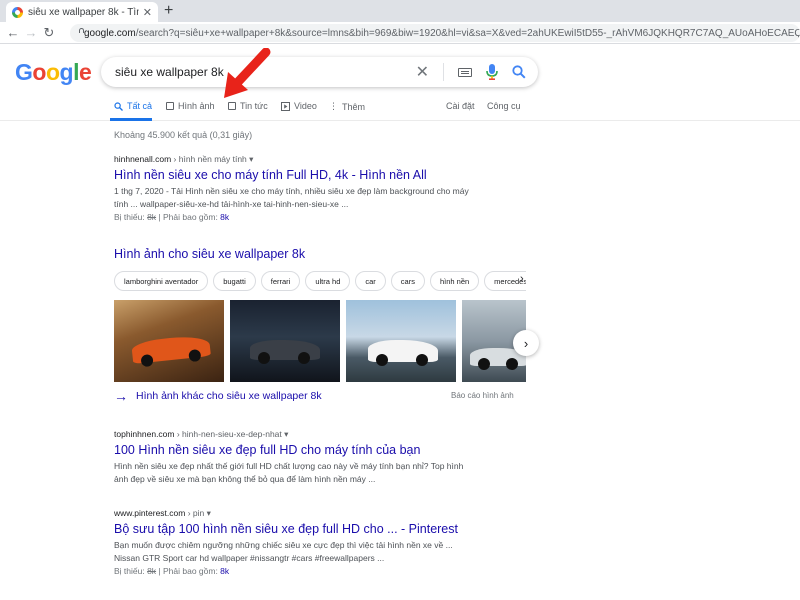  I want to click on microphone-icon, so click(492, 72).